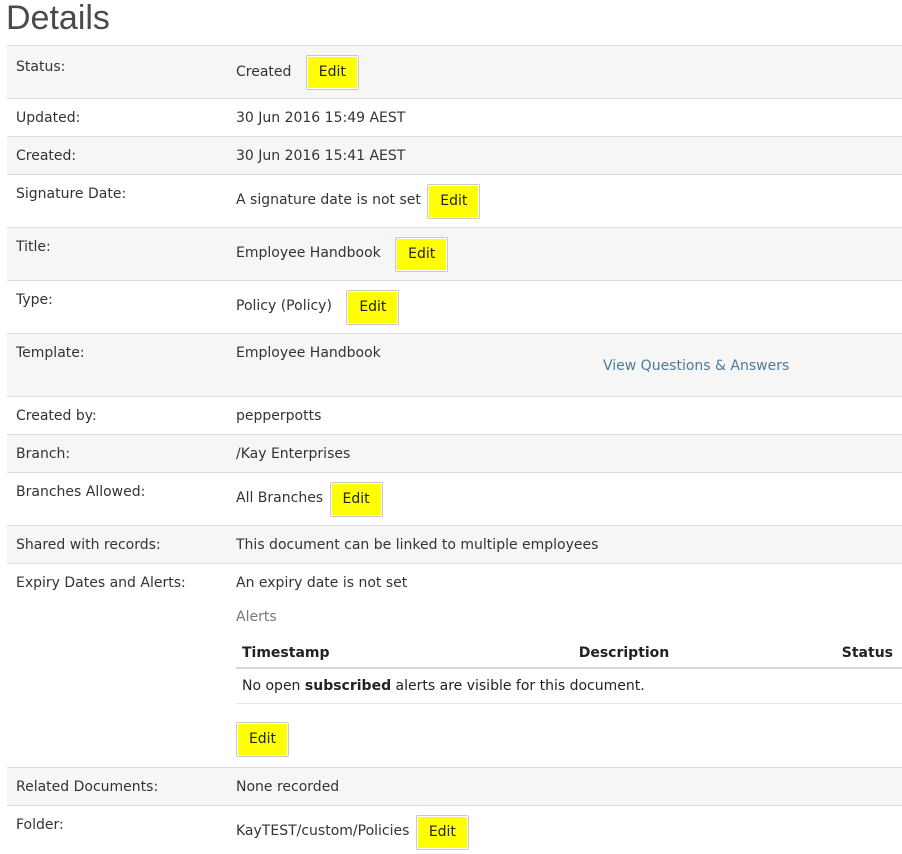 The width and height of the screenshot is (902, 854). Describe the element at coordinates (422, 254) in the screenshot. I see `title-edit-button: Edit` at that location.